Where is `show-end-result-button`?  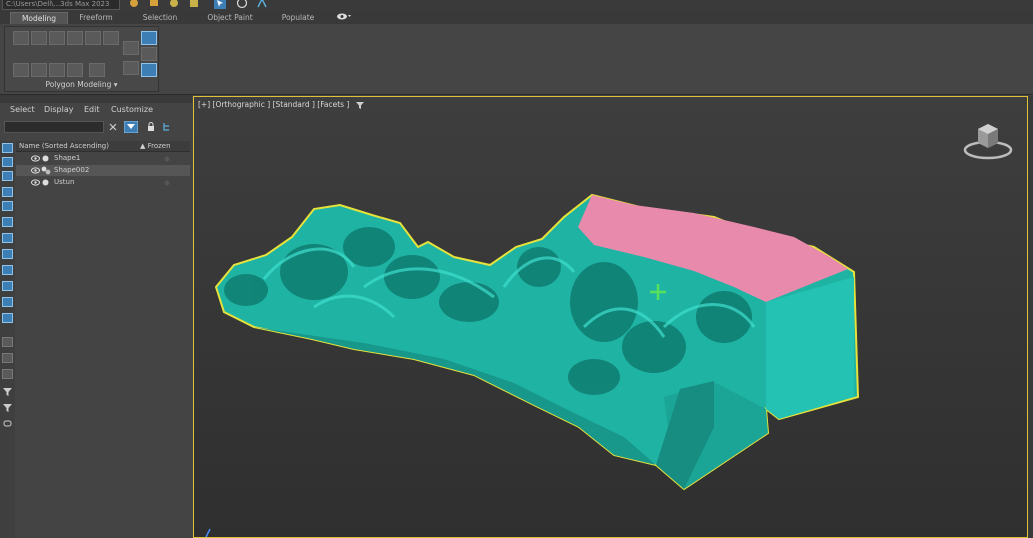
show-end-result-button is located at coordinates (149, 38).